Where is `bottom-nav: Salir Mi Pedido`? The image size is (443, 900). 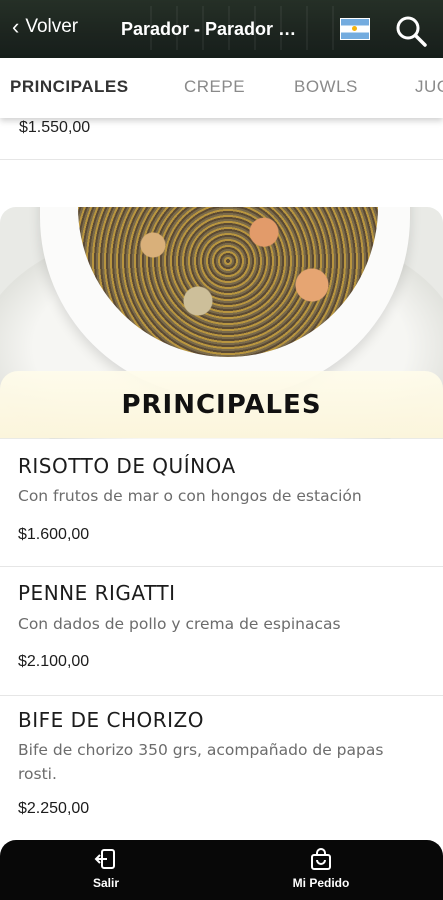 bottom-nav: Salir Mi Pedido is located at coordinates (221, 870).